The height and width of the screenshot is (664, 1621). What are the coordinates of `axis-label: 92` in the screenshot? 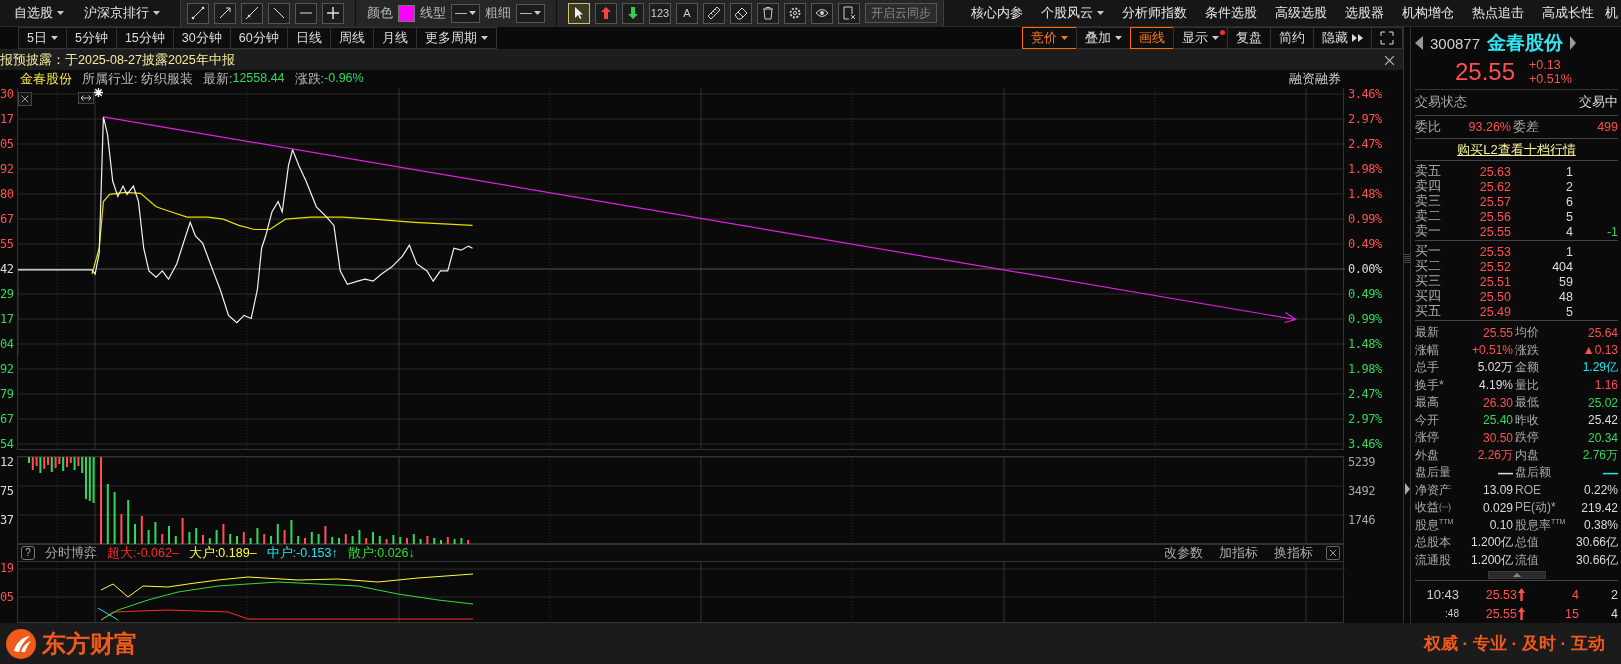 It's located at (7, 369).